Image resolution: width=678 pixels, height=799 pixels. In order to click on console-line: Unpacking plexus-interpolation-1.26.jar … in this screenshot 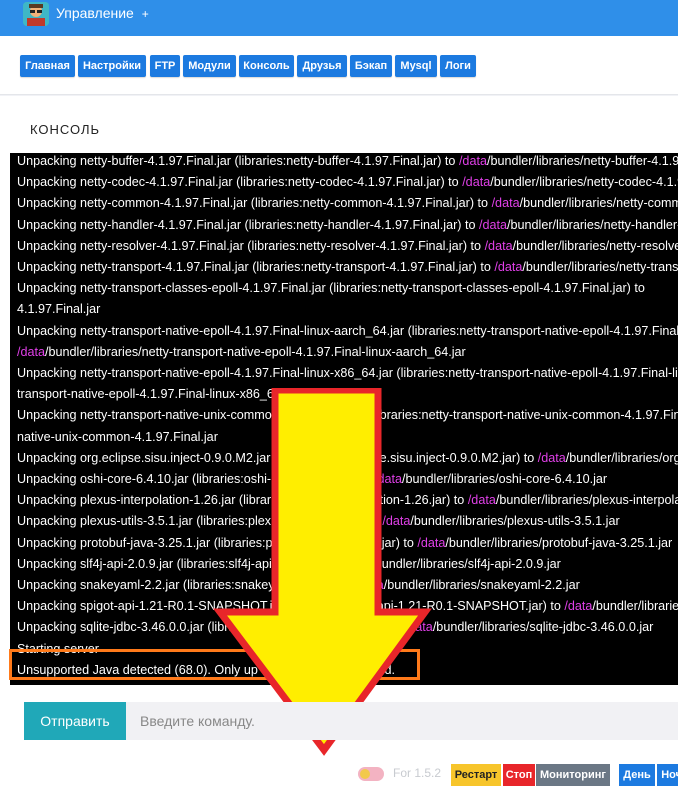, I will do `click(347, 500)`.